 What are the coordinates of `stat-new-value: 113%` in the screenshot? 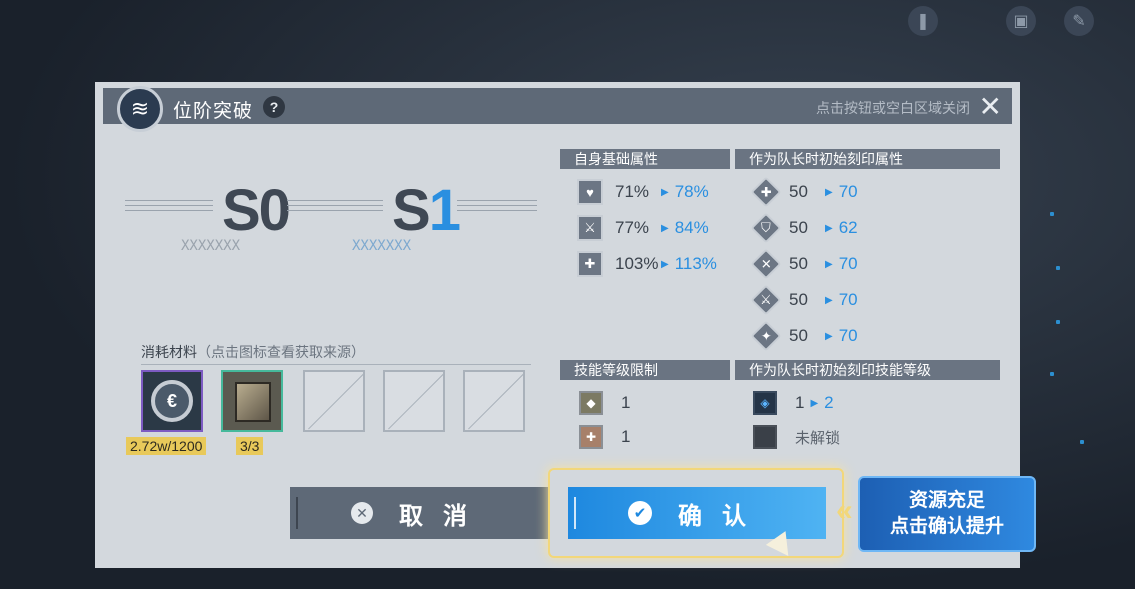 It's located at (695, 263).